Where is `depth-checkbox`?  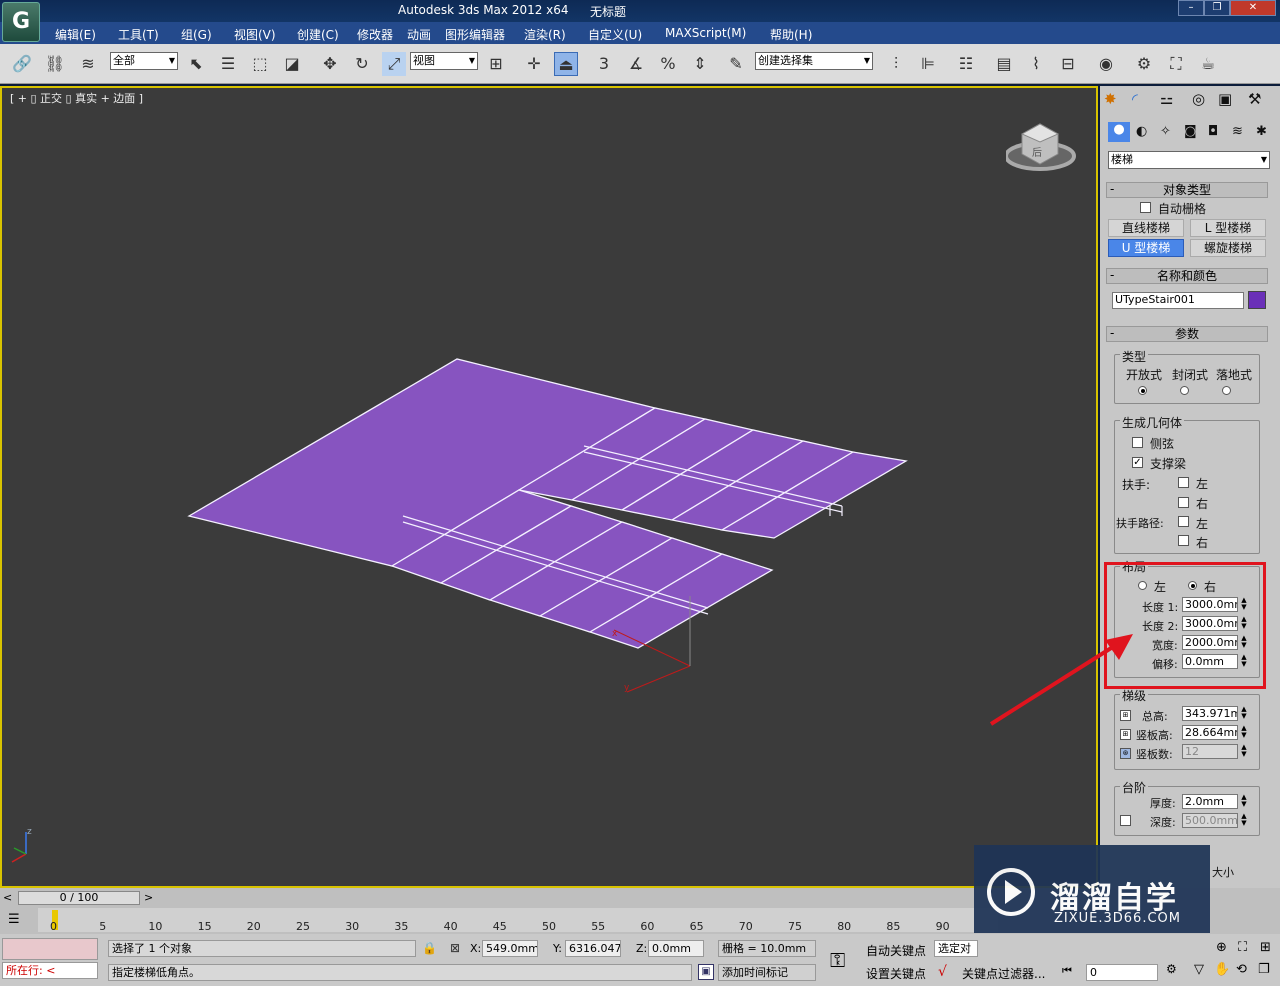
depth-checkbox is located at coordinates (1125, 820).